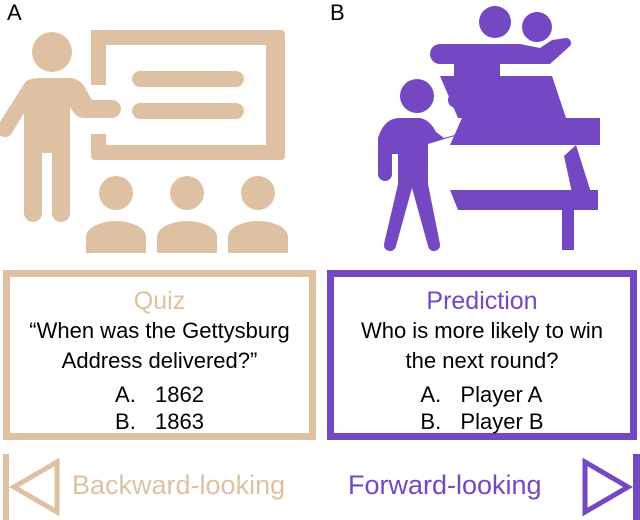  Describe the element at coordinates (159, 394) in the screenshot. I see `quiz-option-a: A. 1862` at that location.